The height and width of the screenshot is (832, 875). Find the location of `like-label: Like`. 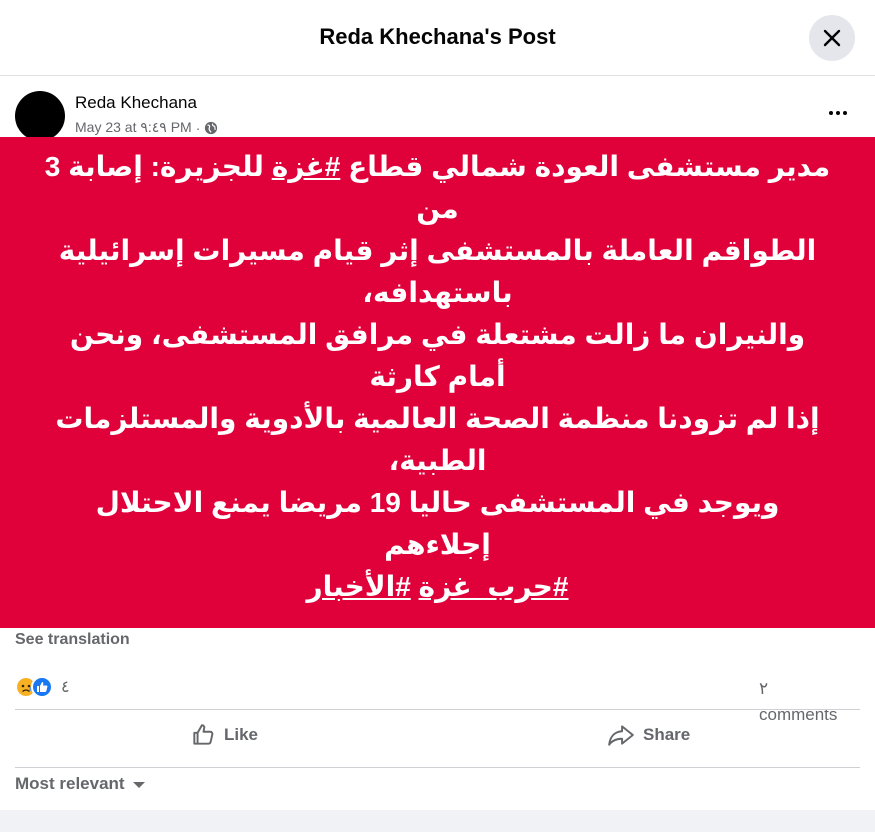

like-label: Like is located at coordinates (241, 734).